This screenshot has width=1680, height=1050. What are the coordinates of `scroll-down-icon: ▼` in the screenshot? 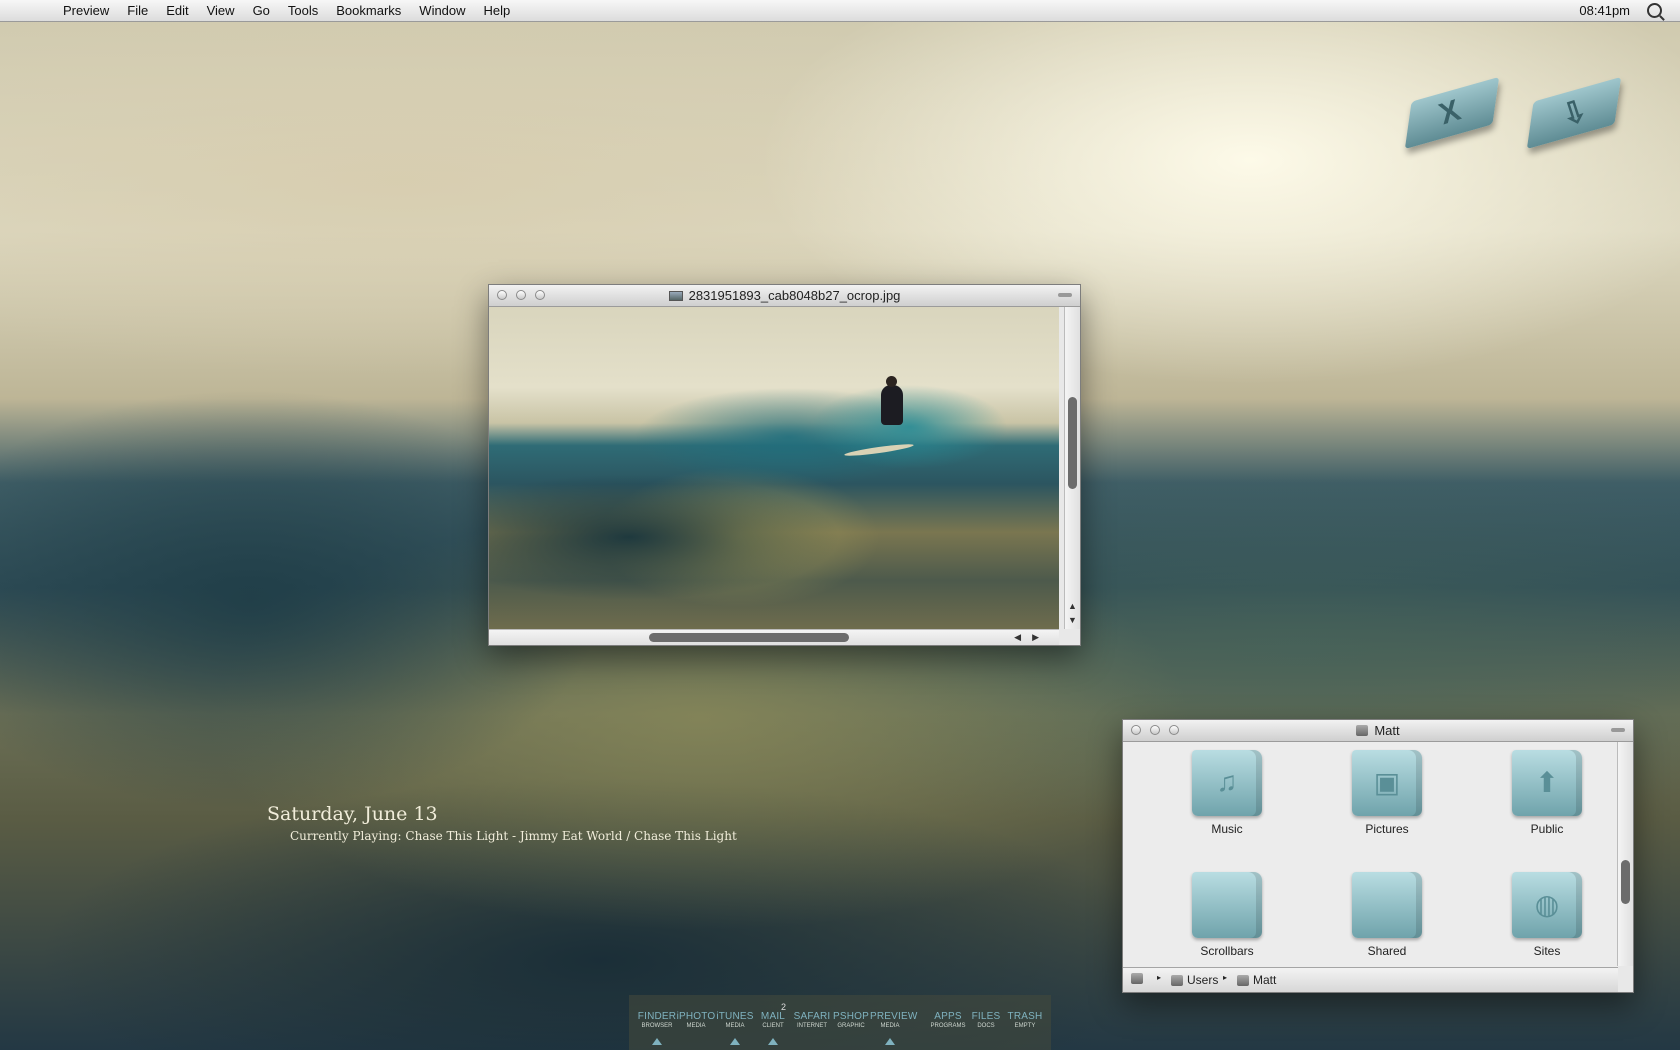 It's located at (1072, 620).